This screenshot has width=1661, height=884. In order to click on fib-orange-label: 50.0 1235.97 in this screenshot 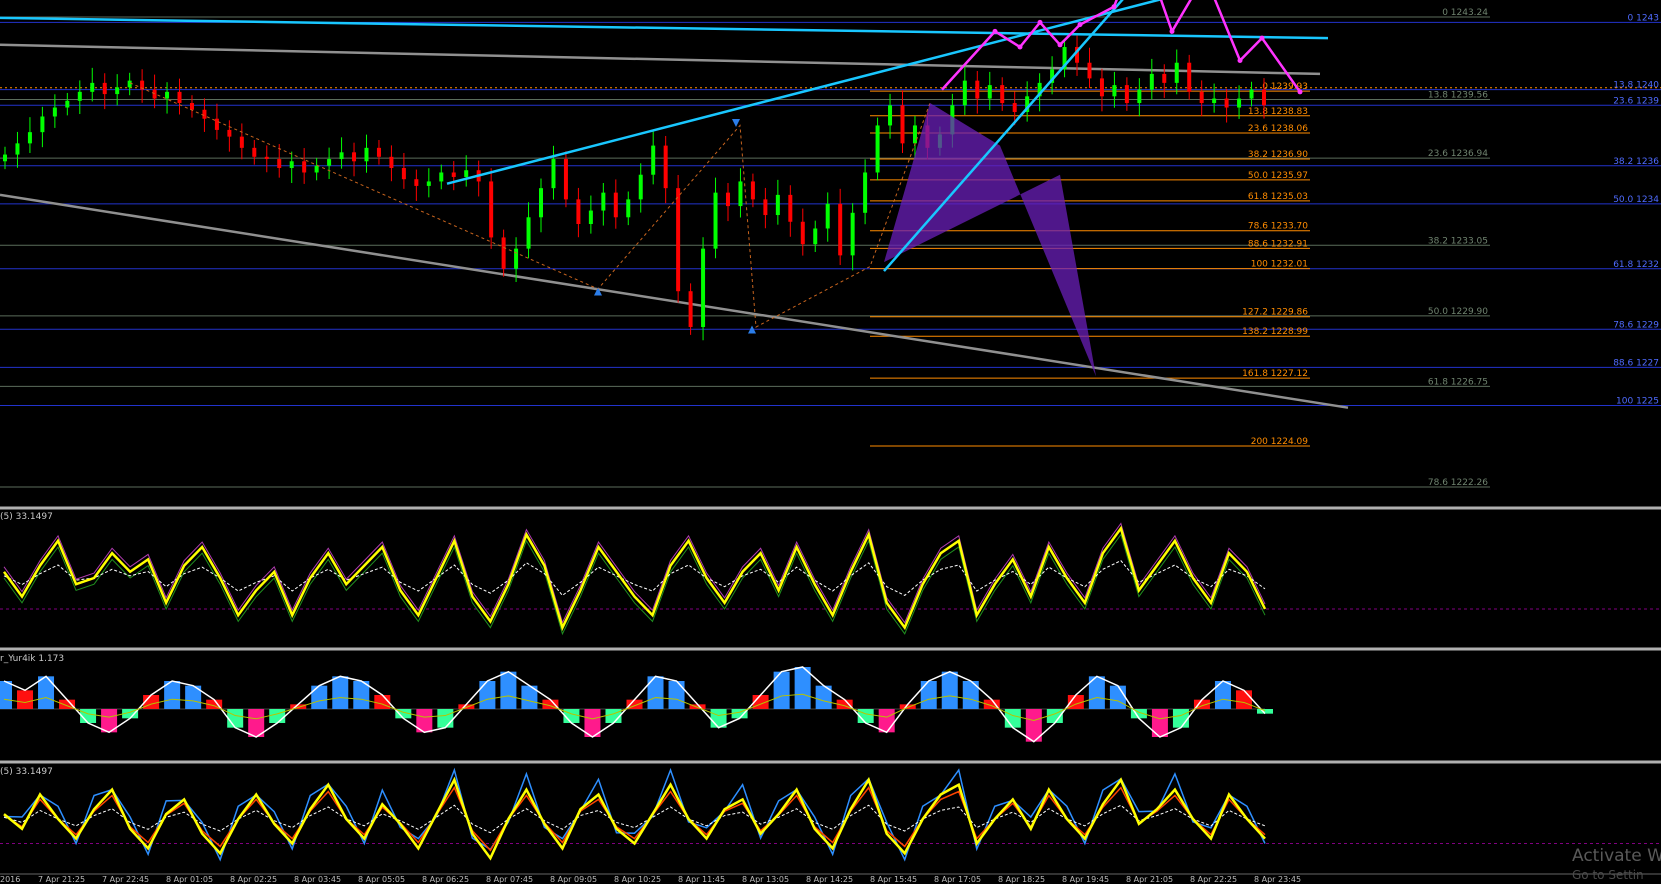, I will do `click(1278, 176)`.